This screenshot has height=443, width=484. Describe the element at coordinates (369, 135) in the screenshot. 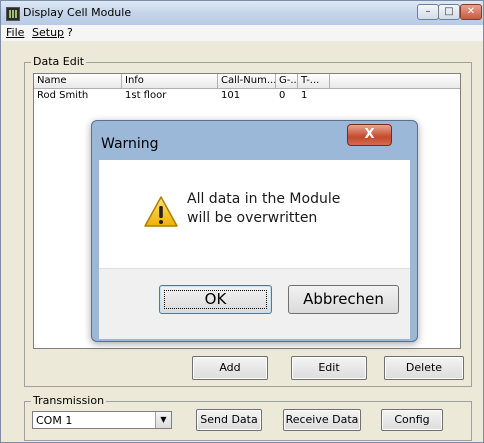

I see `dialog-close-button: X` at that location.